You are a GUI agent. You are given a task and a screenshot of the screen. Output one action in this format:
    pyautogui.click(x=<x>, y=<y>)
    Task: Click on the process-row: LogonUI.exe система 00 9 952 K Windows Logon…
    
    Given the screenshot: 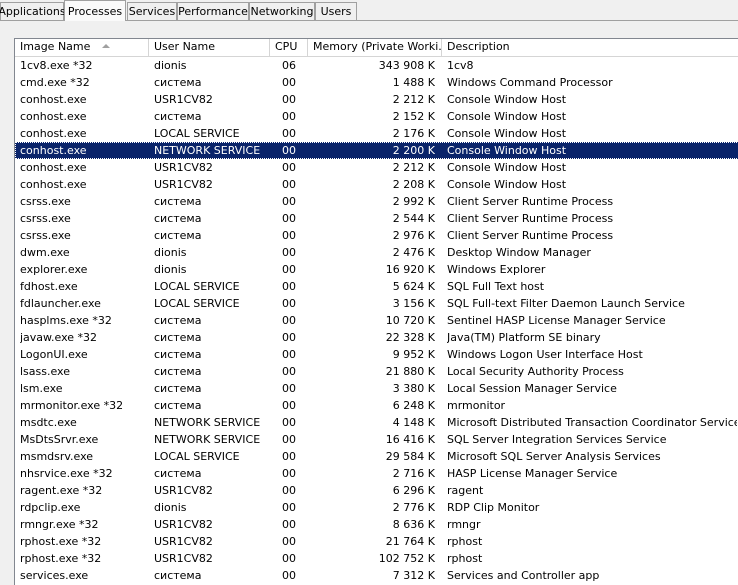 What is the action you would take?
    pyautogui.click(x=376, y=354)
    